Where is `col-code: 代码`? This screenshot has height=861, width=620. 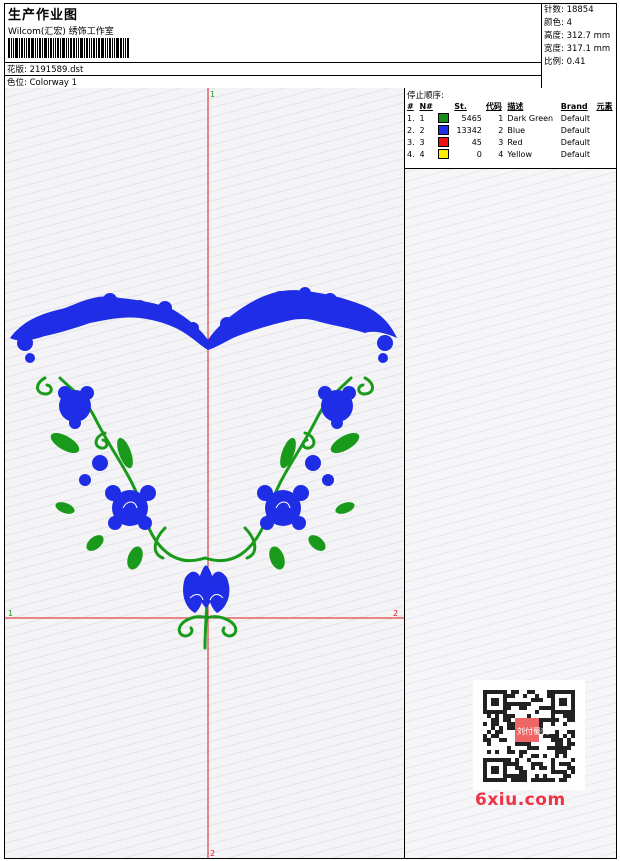
col-code: 代码 is located at coordinates (493, 106).